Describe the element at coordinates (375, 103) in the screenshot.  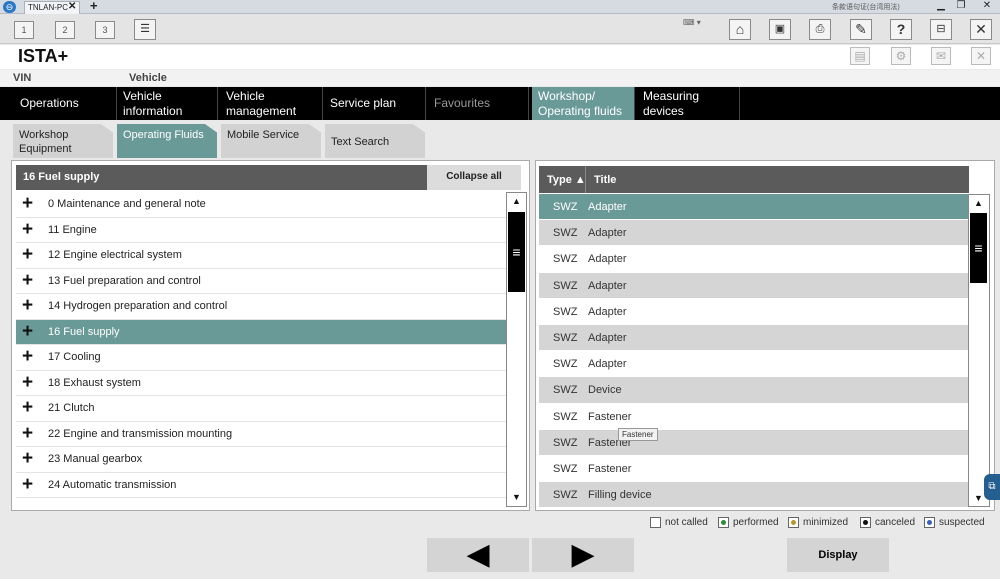
I see `tab-service-plan: Service plan` at that location.